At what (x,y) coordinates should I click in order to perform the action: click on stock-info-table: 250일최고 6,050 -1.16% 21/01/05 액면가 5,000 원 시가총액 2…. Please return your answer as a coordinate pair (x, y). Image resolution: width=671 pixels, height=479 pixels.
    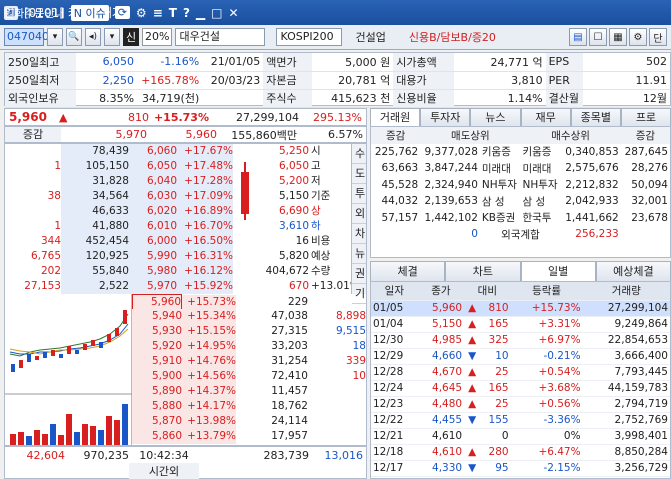
    Looking at the image, I should click on (337, 80).